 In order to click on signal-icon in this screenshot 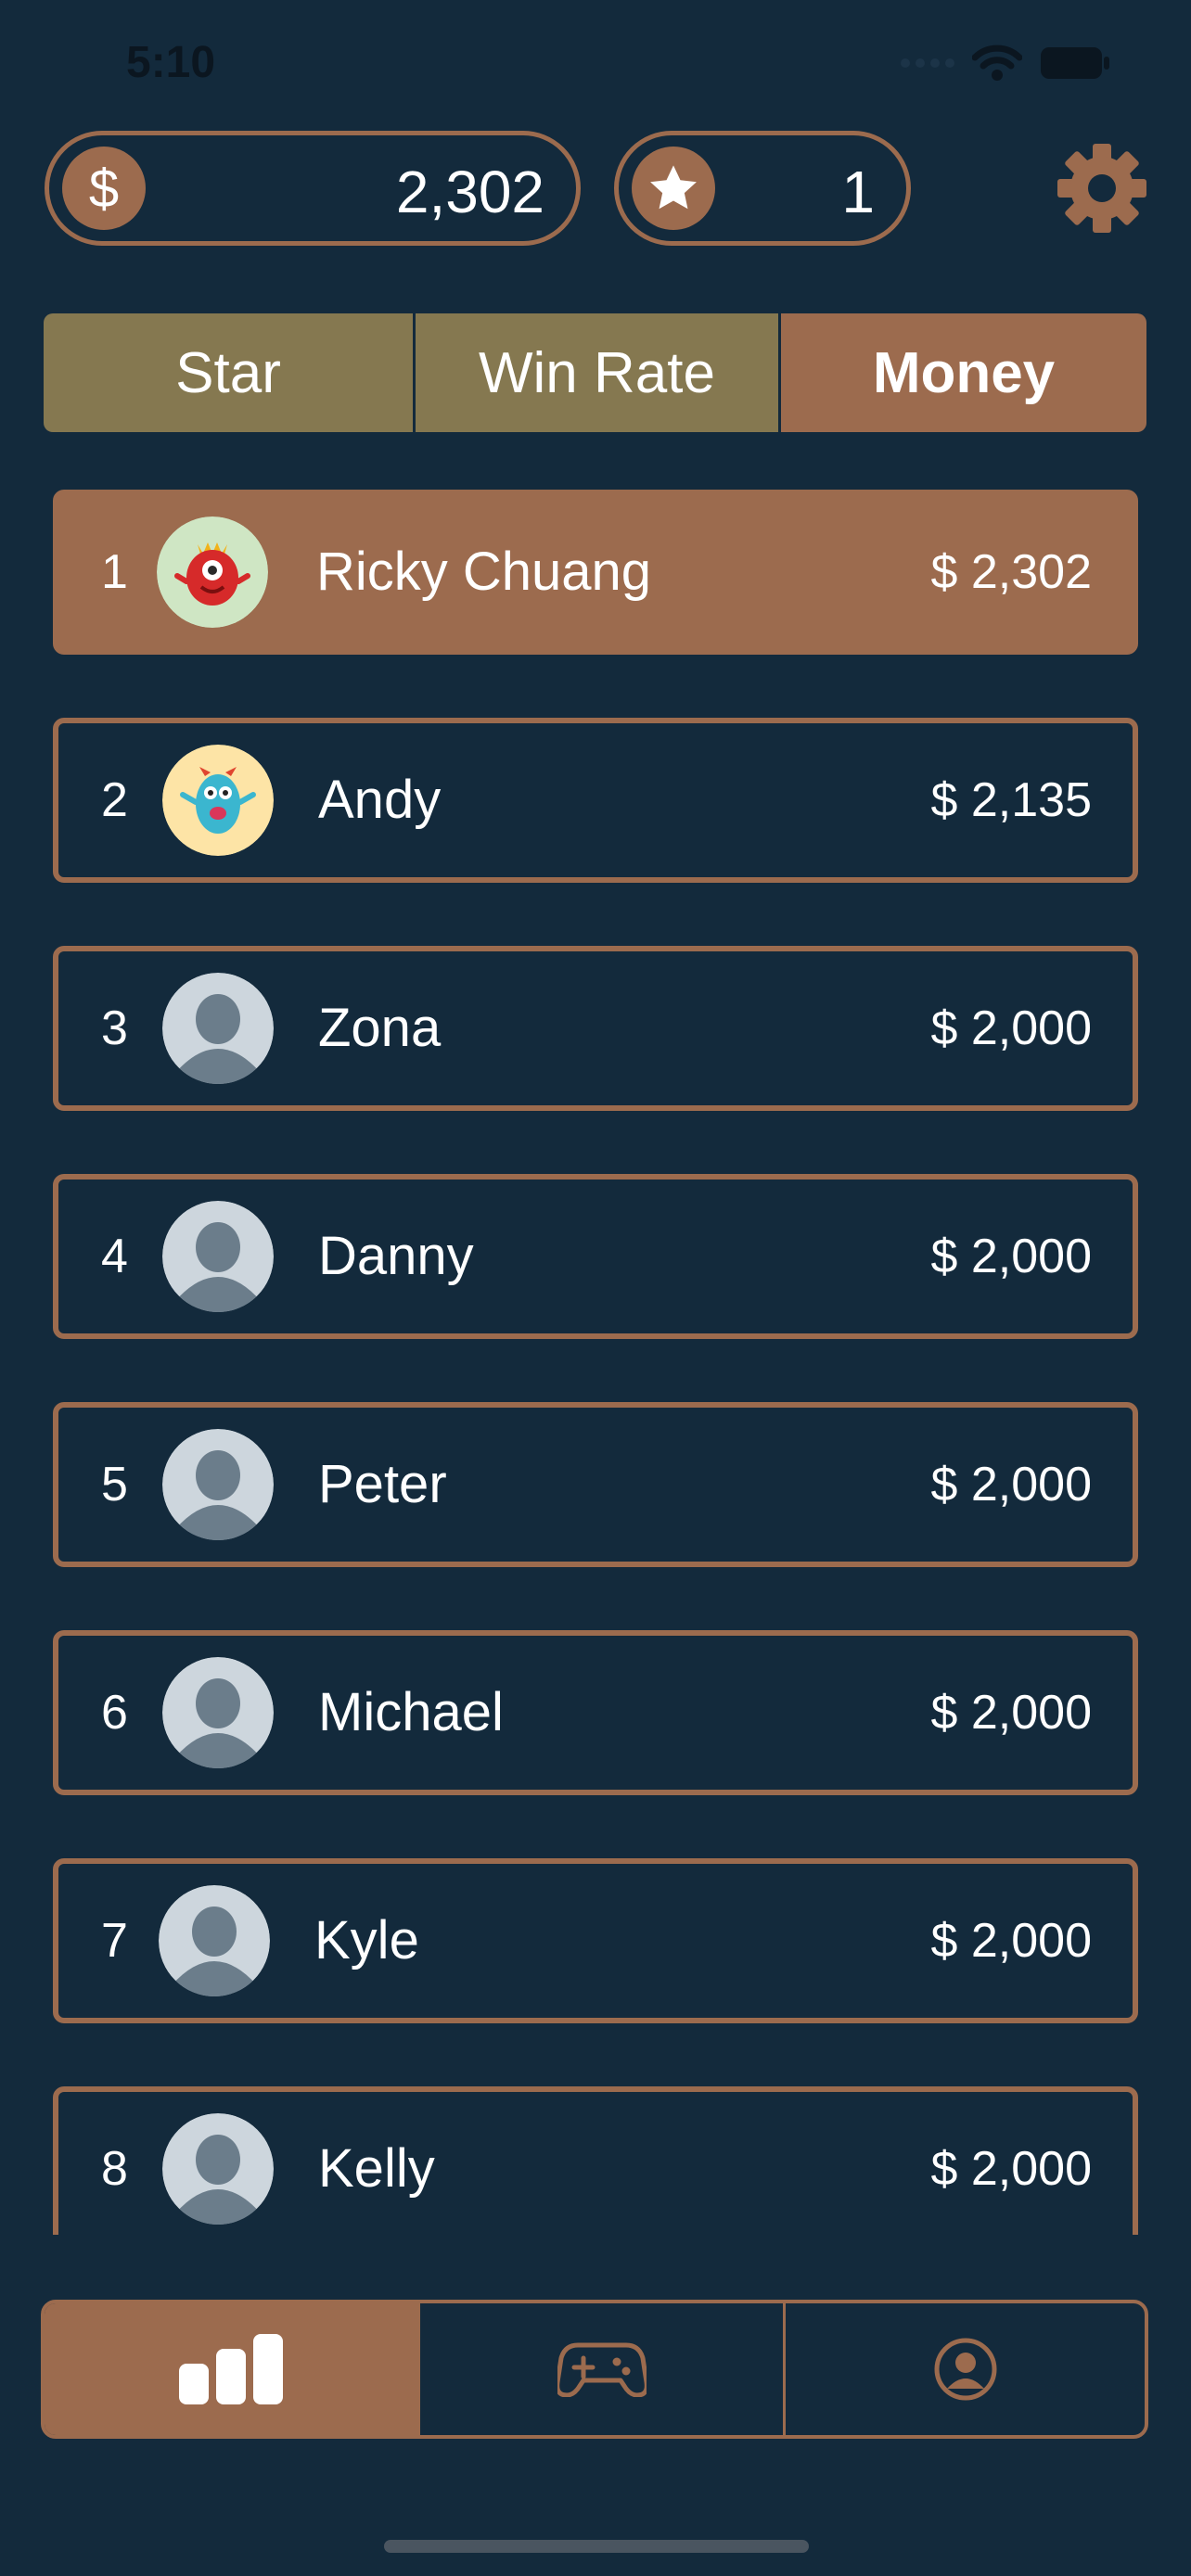, I will do `click(927, 63)`.